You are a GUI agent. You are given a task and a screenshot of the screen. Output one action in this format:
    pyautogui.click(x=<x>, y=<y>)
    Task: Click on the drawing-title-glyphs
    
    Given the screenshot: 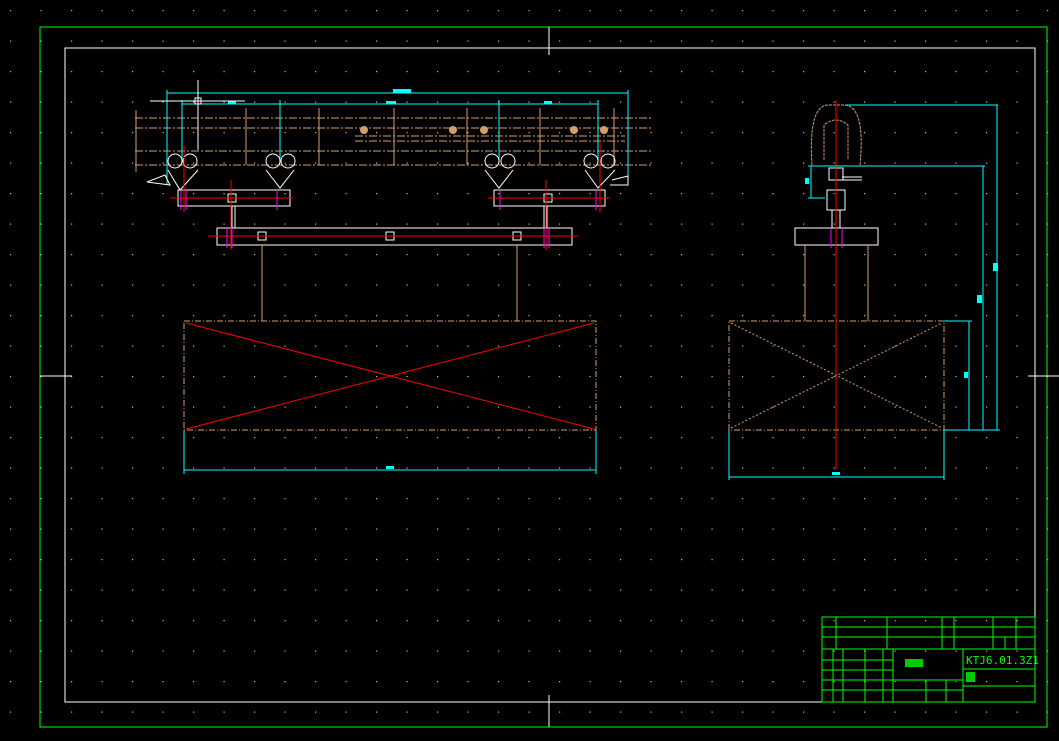 What is the action you would take?
    pyautogui.click(x=914, y=663)
    